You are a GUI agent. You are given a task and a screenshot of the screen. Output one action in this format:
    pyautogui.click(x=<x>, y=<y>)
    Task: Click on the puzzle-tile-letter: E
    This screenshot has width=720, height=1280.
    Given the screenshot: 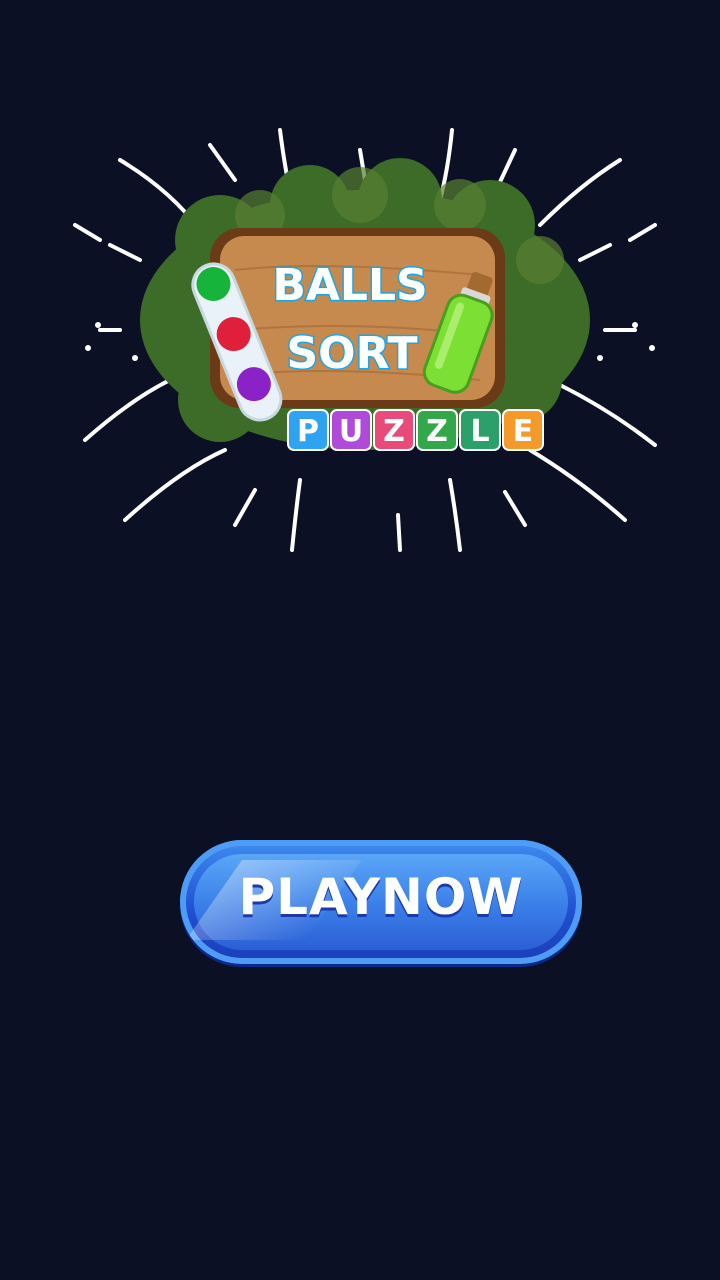 What is the action you would take?
    pyautogui.click(x=523, y=431)
    